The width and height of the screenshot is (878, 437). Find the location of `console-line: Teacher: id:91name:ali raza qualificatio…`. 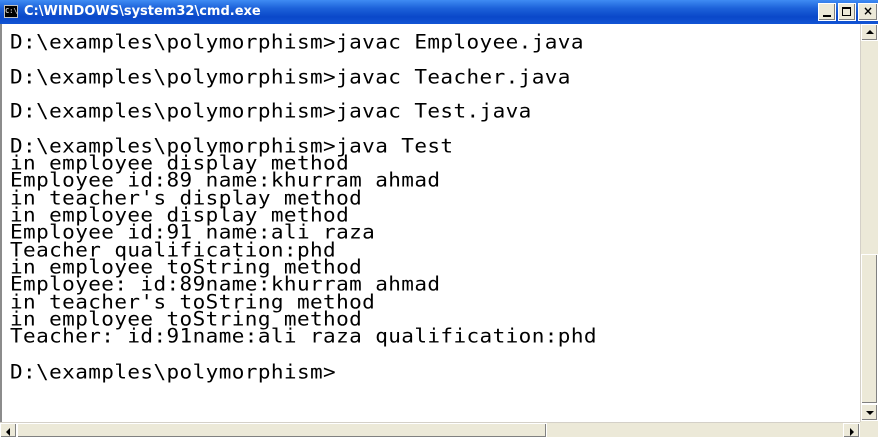

console-line: Teacher: id:91name:ali raza qualificatio… is located at coordinates (303, 336).